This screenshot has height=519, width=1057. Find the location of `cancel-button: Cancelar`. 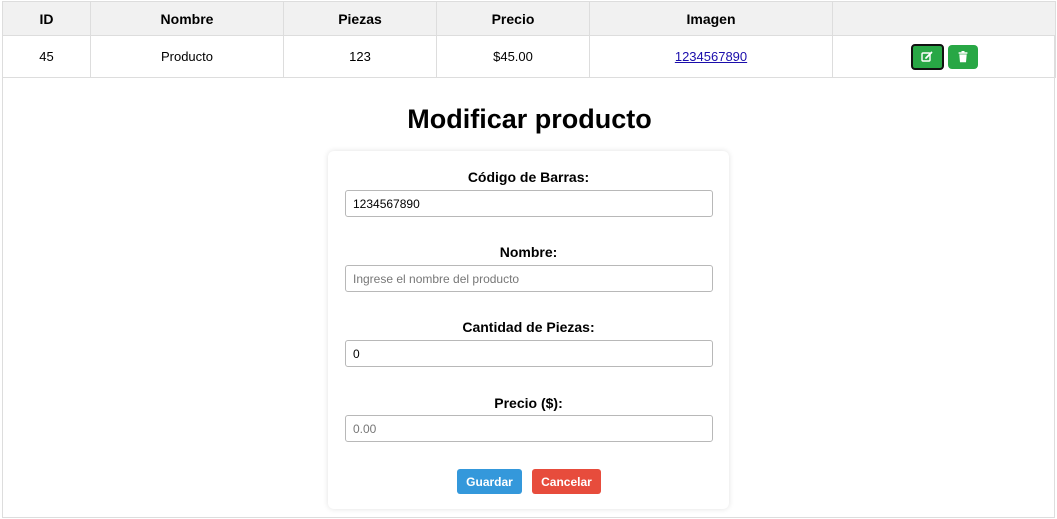

cancel-button: Cancelar is located at coordinates (566, 481).